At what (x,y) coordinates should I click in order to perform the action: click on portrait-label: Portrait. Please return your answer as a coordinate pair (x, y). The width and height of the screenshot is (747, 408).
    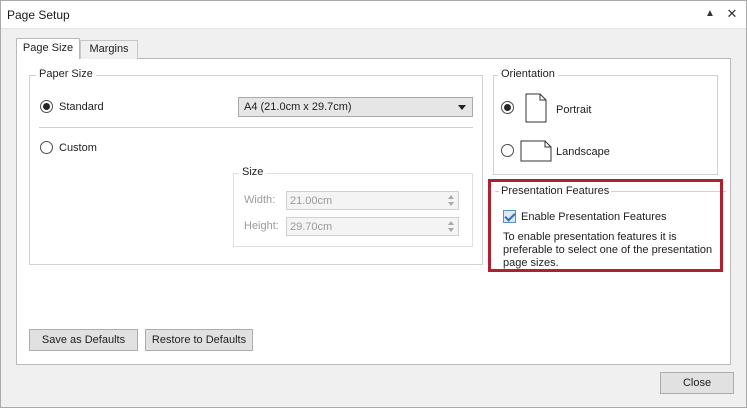
    Looking at the image, I should click on (573, 110).